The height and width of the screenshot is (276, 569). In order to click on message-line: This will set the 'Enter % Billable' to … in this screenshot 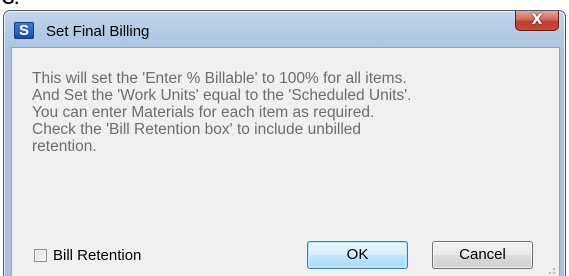, I will do `click(219, 78)`.